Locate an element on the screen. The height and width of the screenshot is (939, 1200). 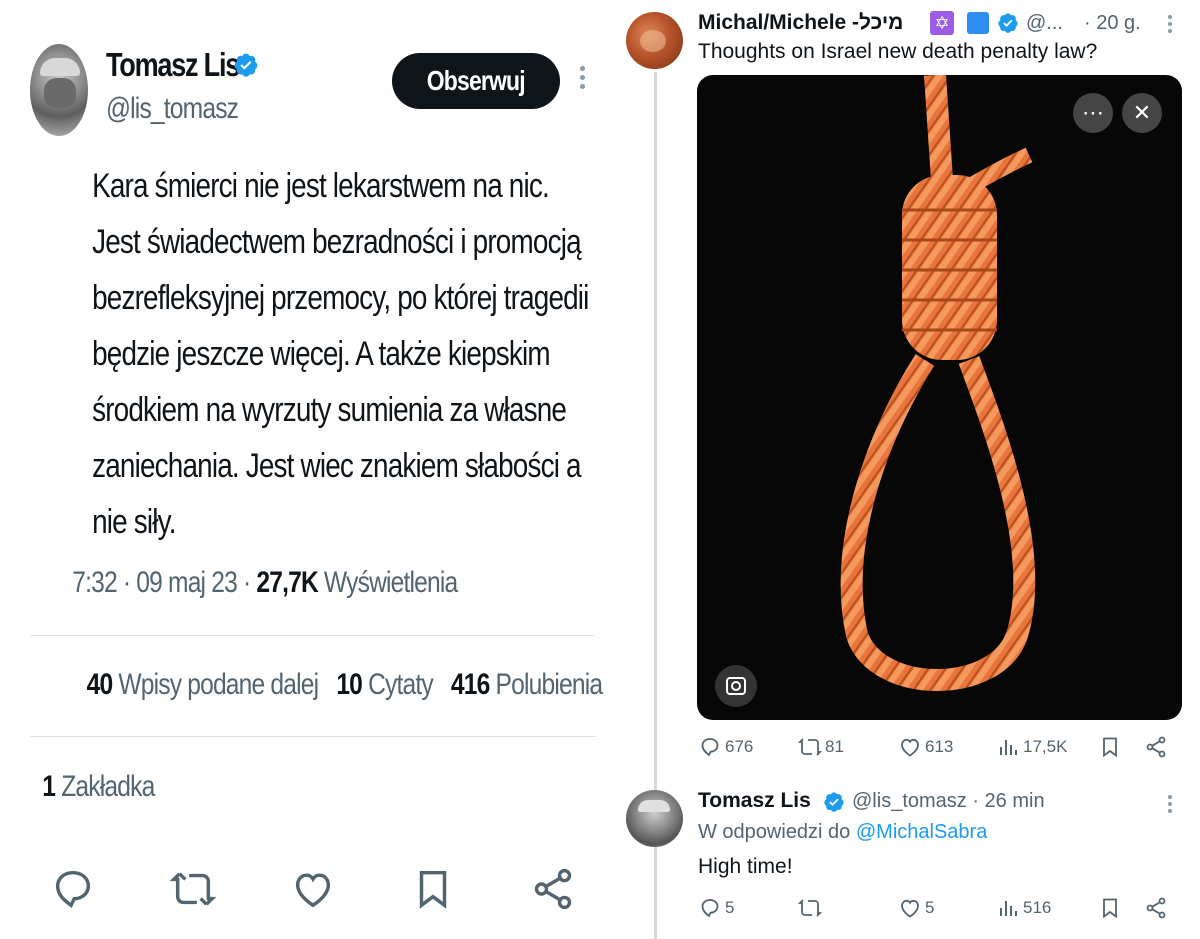
post1-author-name: Michal/Michele -מיכל is located at coordinates (800, 23).